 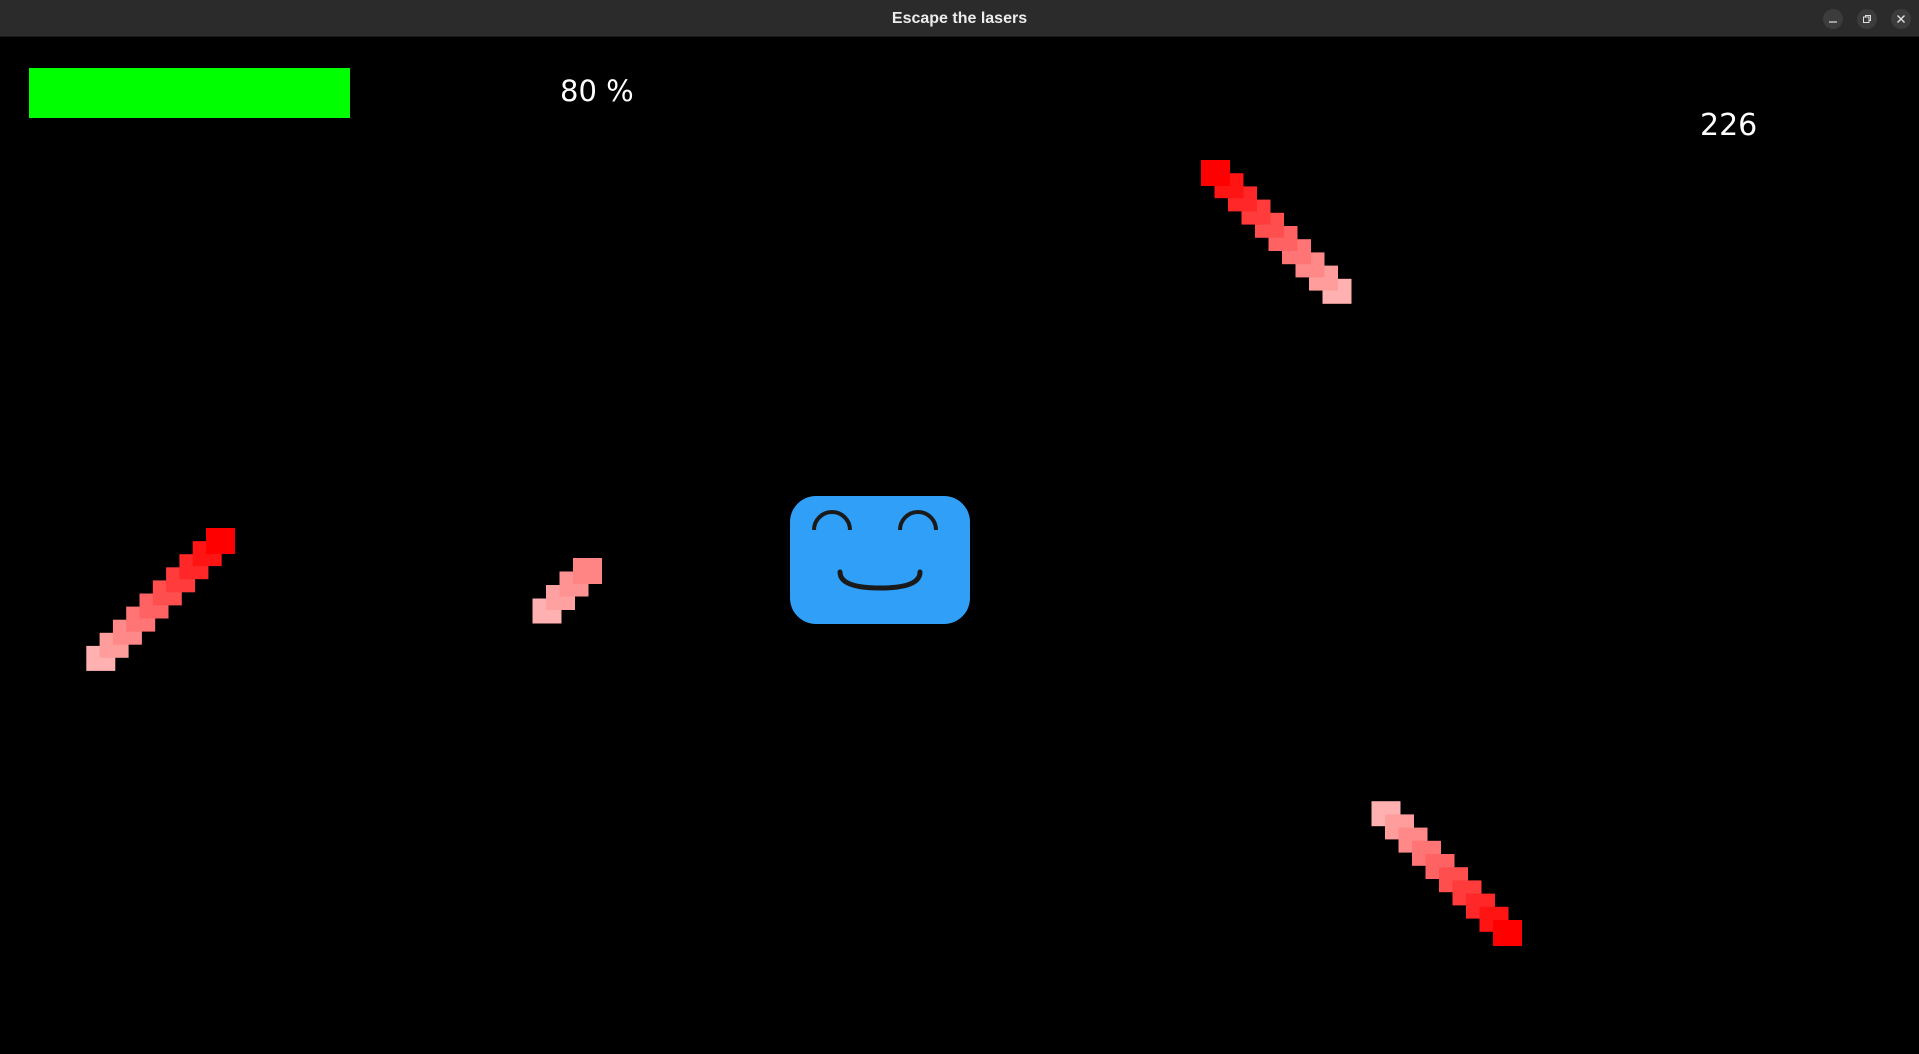 I want to click on maximize-button, so click(x=1867, y=19).